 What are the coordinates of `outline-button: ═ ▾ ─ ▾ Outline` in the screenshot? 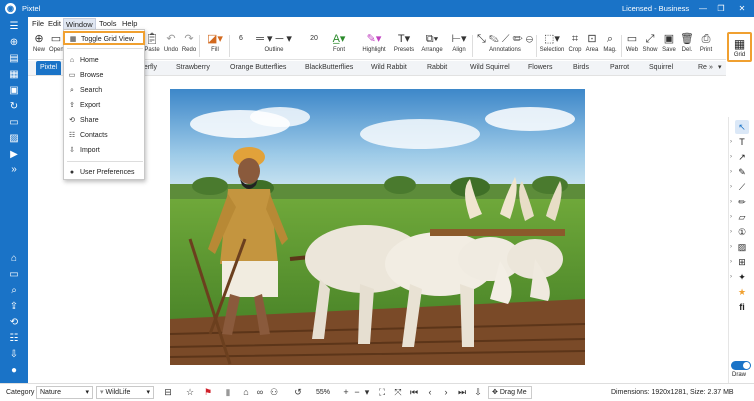 It's located at (274, 45).